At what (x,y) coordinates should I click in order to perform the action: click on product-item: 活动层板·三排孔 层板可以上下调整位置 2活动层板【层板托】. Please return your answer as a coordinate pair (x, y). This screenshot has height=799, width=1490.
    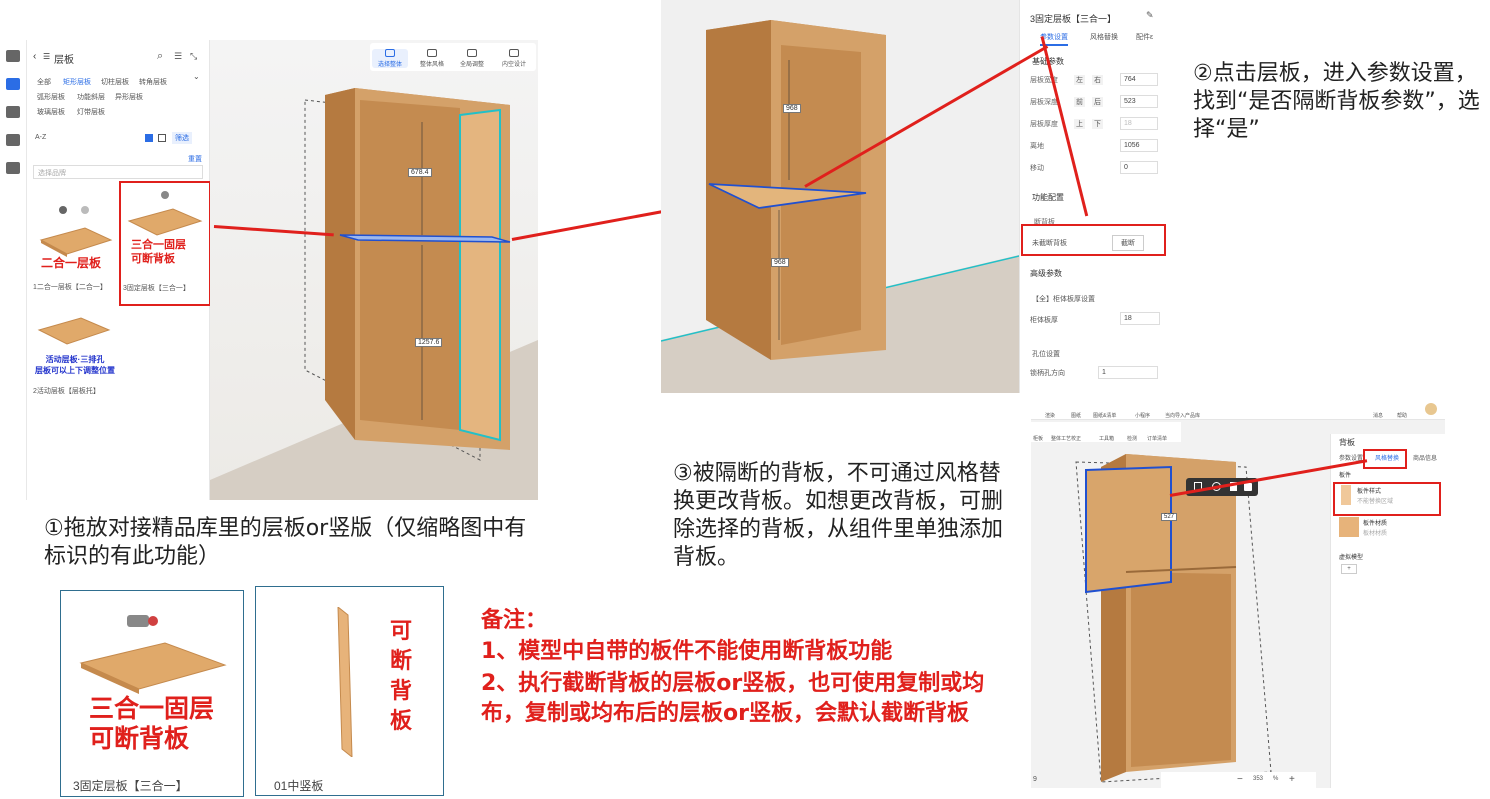
    Looking at the image, I should click on (83, 358).